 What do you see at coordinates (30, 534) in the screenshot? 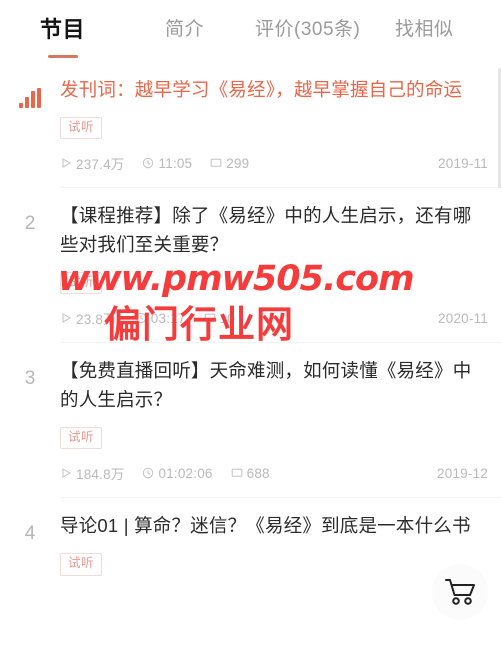
I see `episode-number: 4` at bounding box center [30, 534].